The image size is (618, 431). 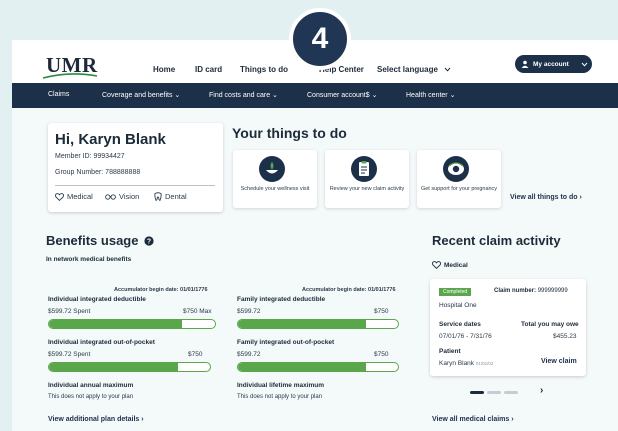 I want to click on glasses-icon, so click(x=110, y=197).